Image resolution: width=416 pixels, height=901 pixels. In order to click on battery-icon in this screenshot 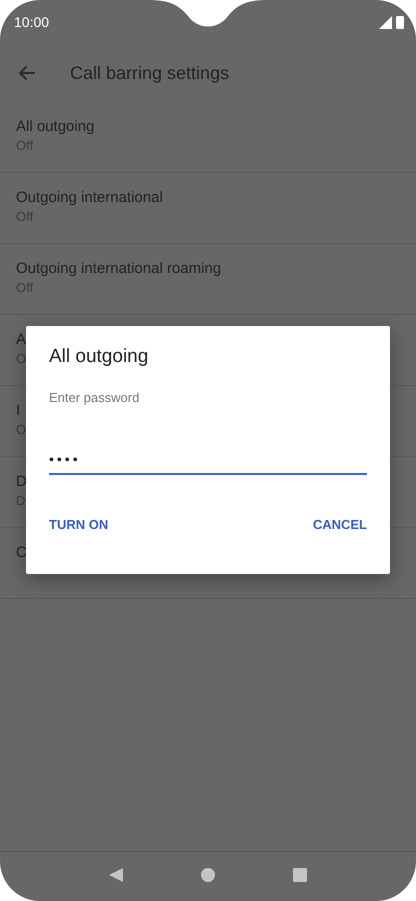, I will do `click(400, 22)`.